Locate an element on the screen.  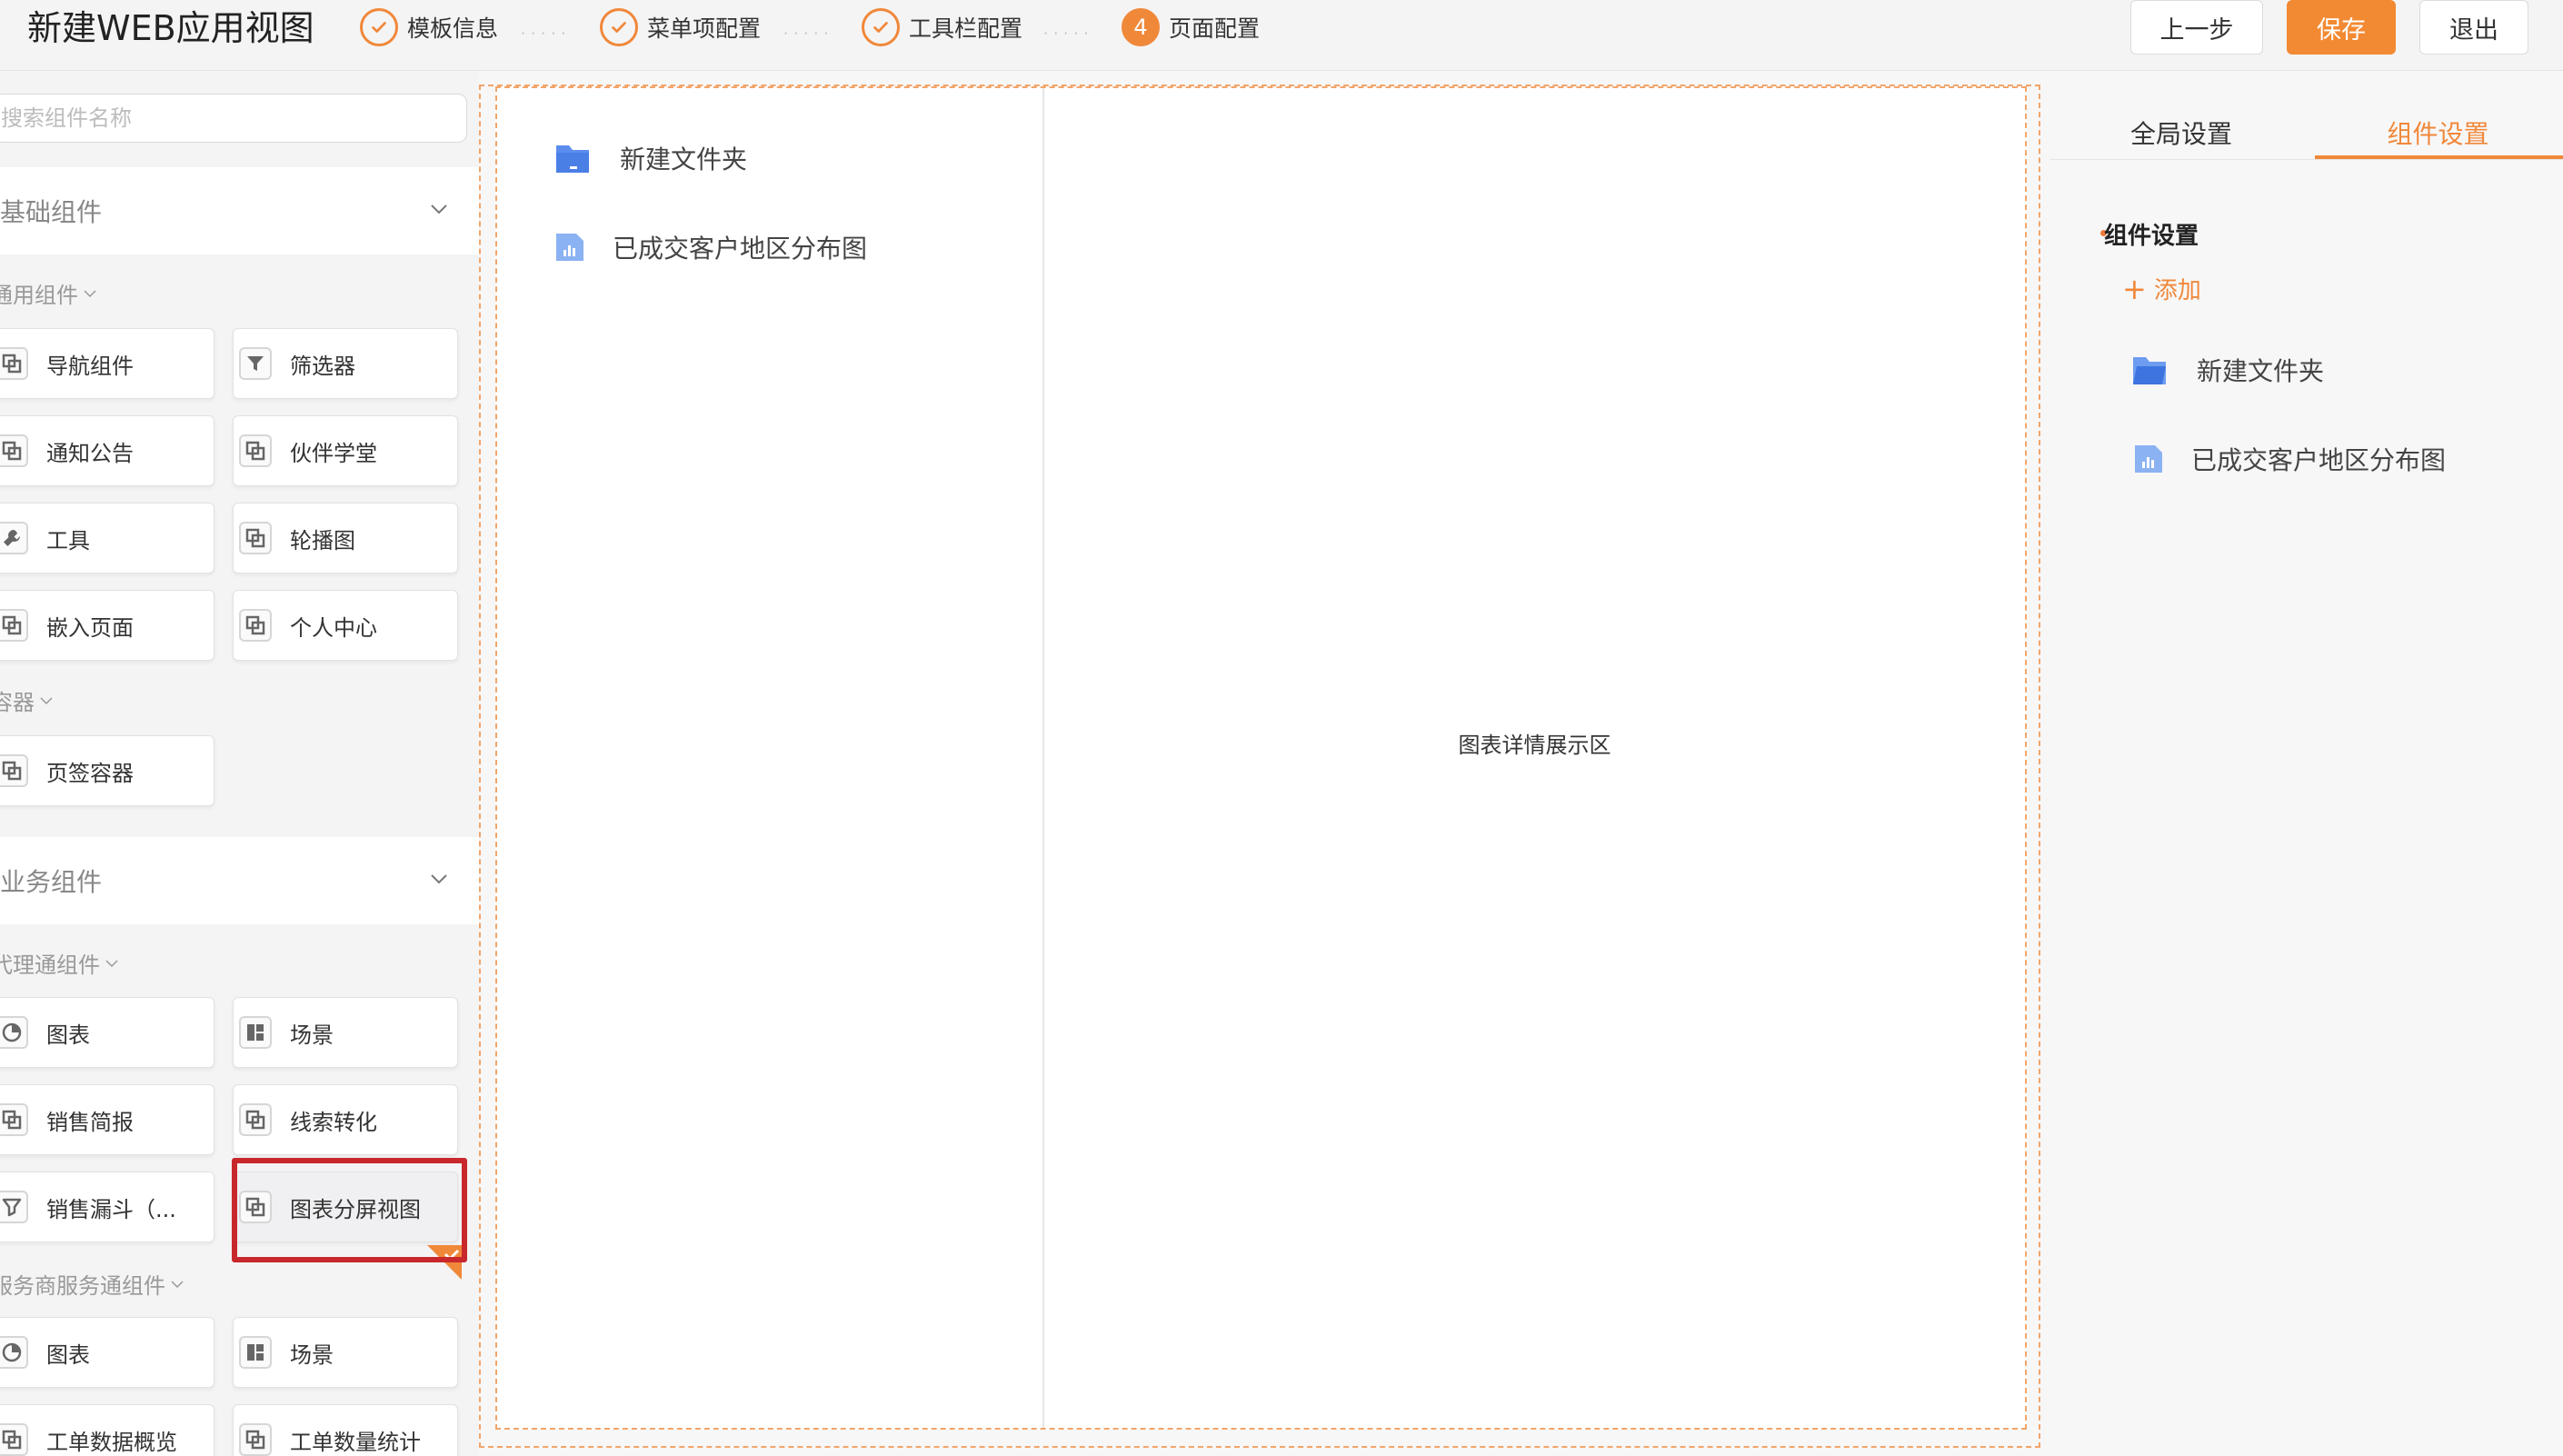
component-scene: 场景 is located at coordinates (345, 1033).